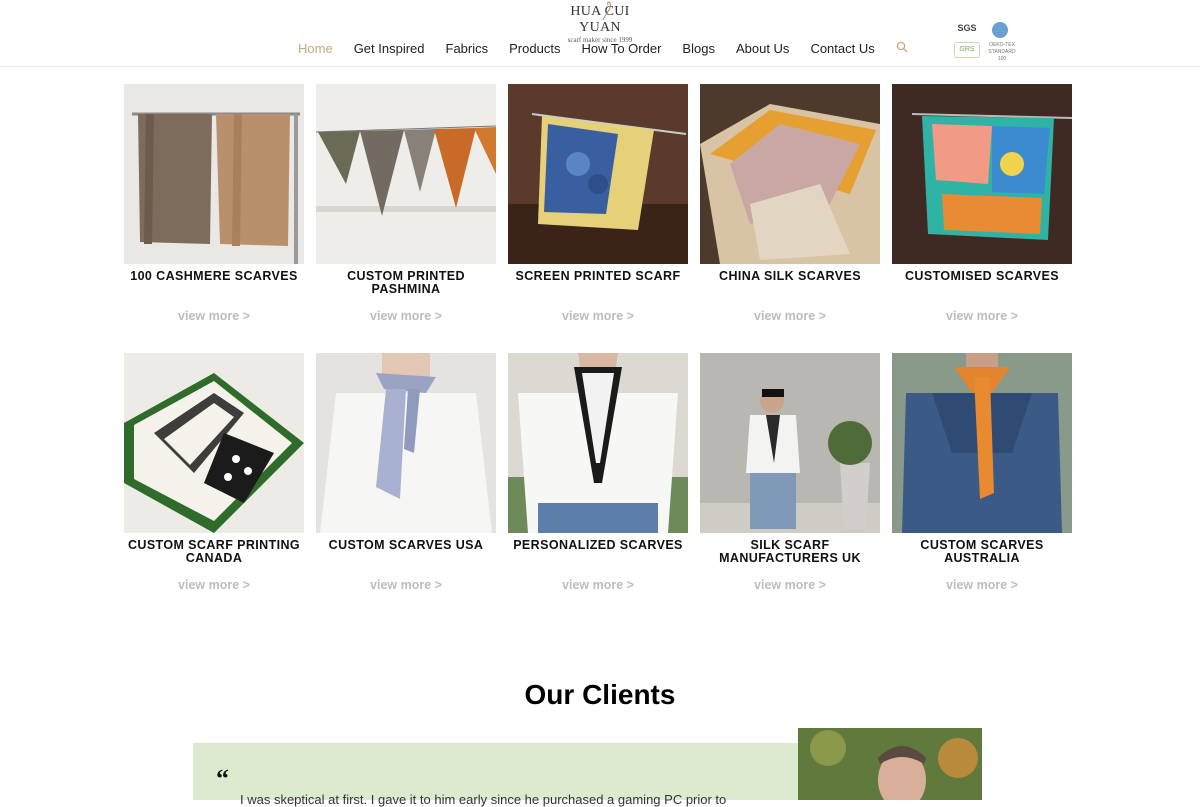 The height and width of the screenshot is (807, 1200). What do you see at coordinates (222, 778) in the screenshot?
I see `quote-icon: “` at bounding box center [222, 778].